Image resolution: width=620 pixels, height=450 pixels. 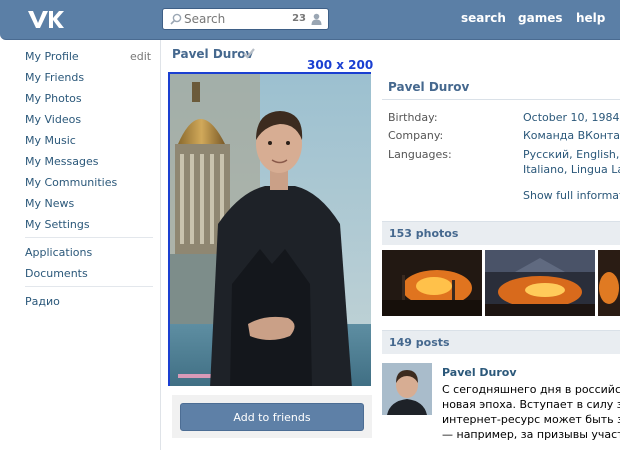 I want to click on avatar, so click(x=407, y=389).